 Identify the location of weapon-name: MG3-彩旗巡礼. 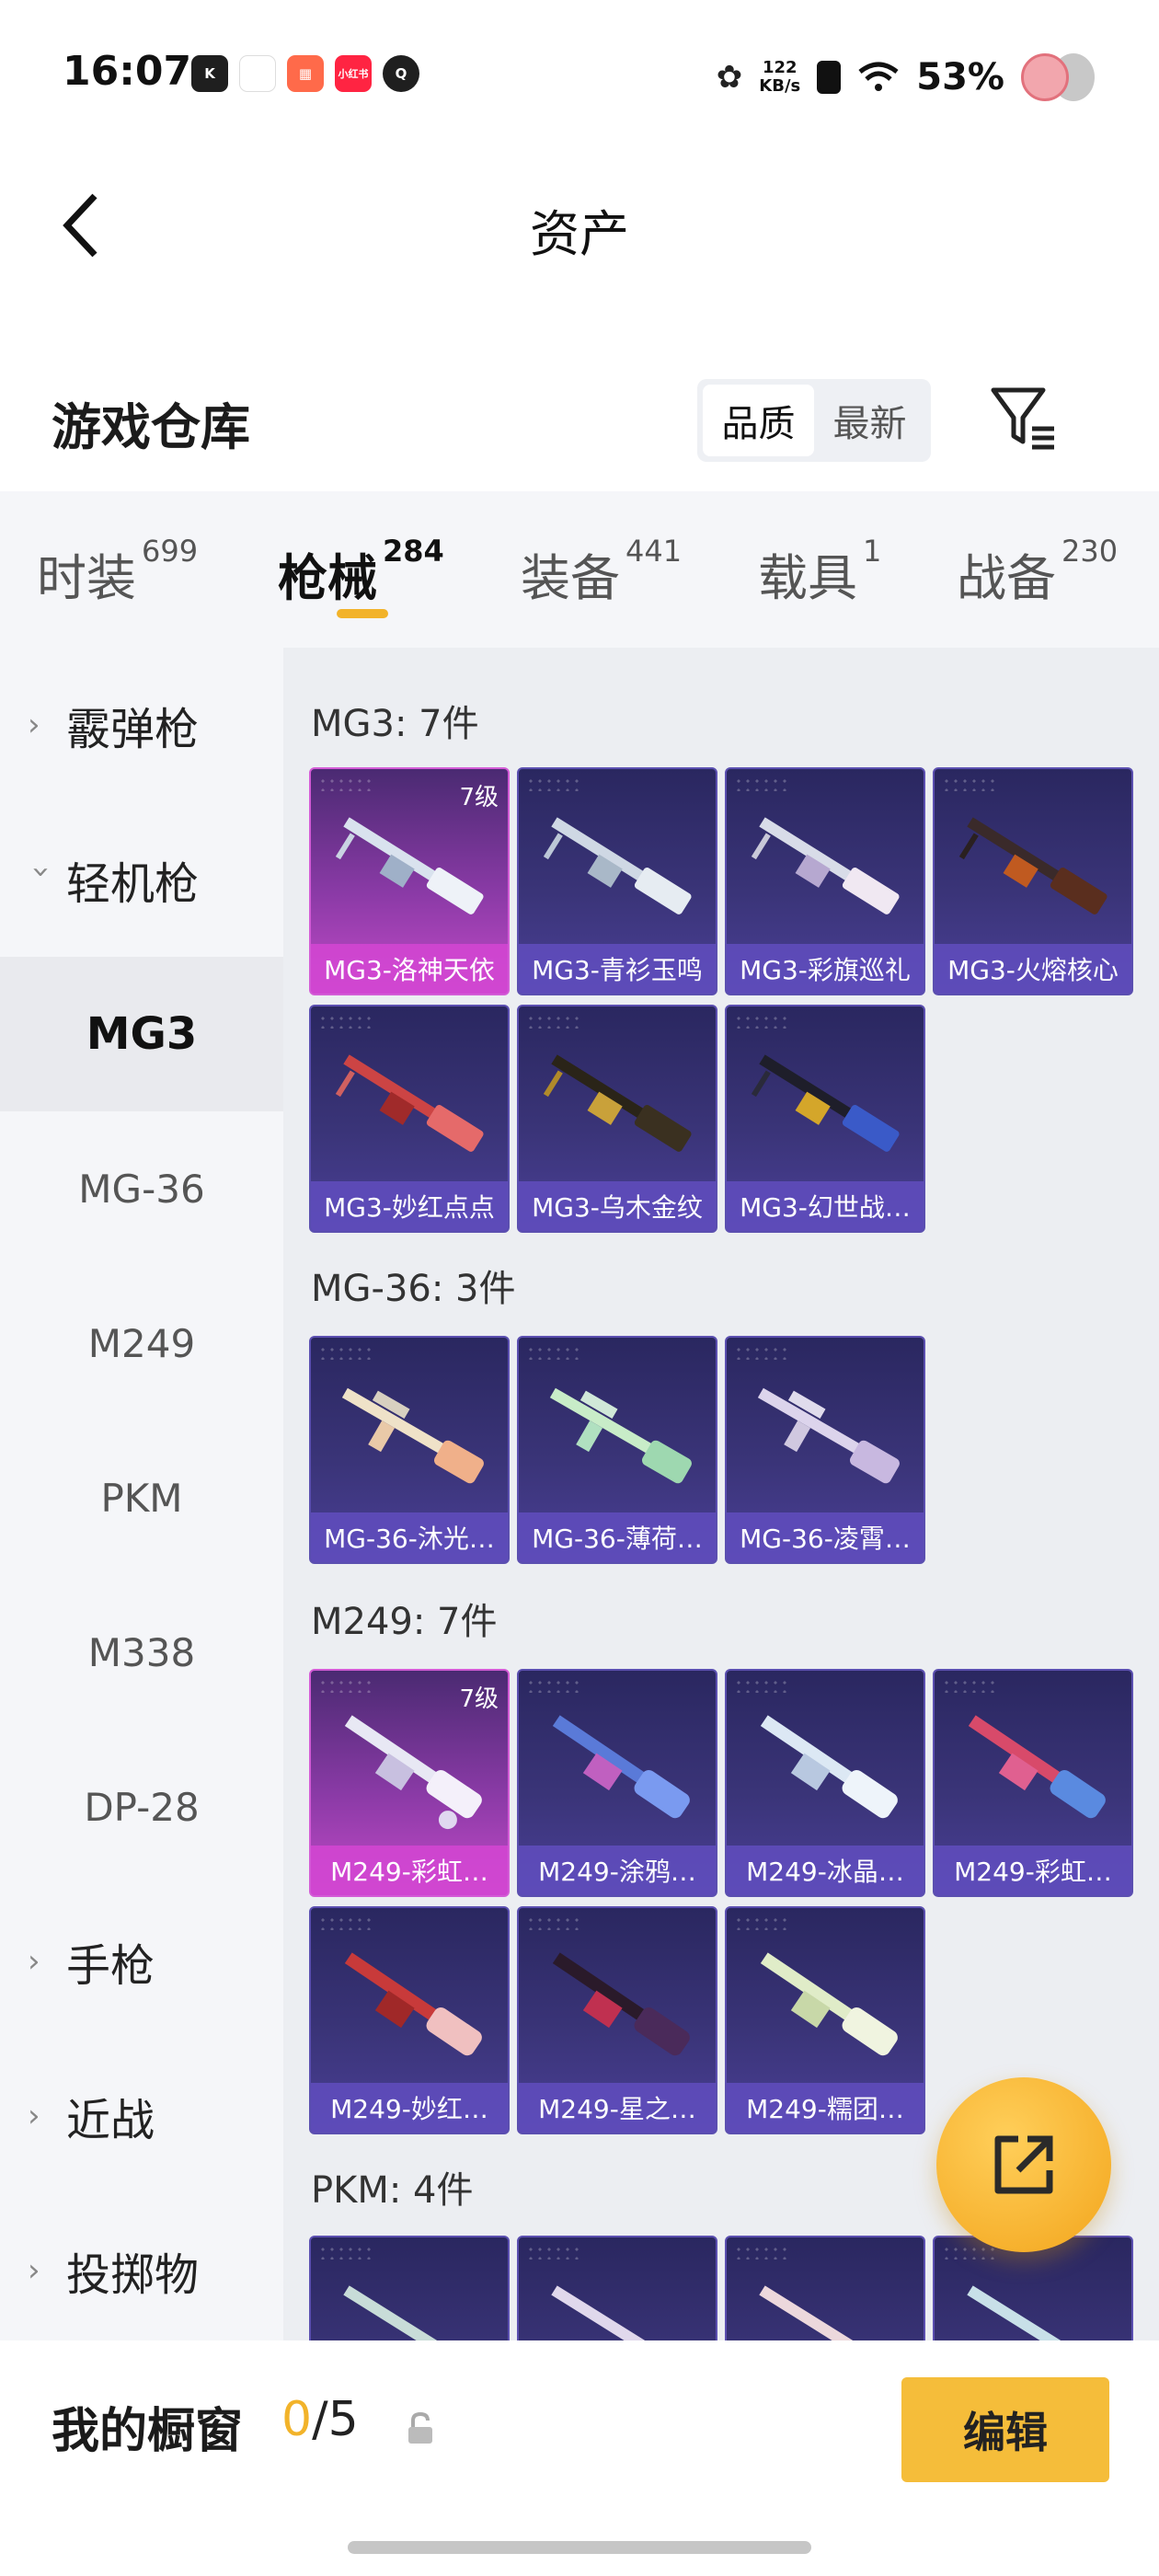
(825, 969).